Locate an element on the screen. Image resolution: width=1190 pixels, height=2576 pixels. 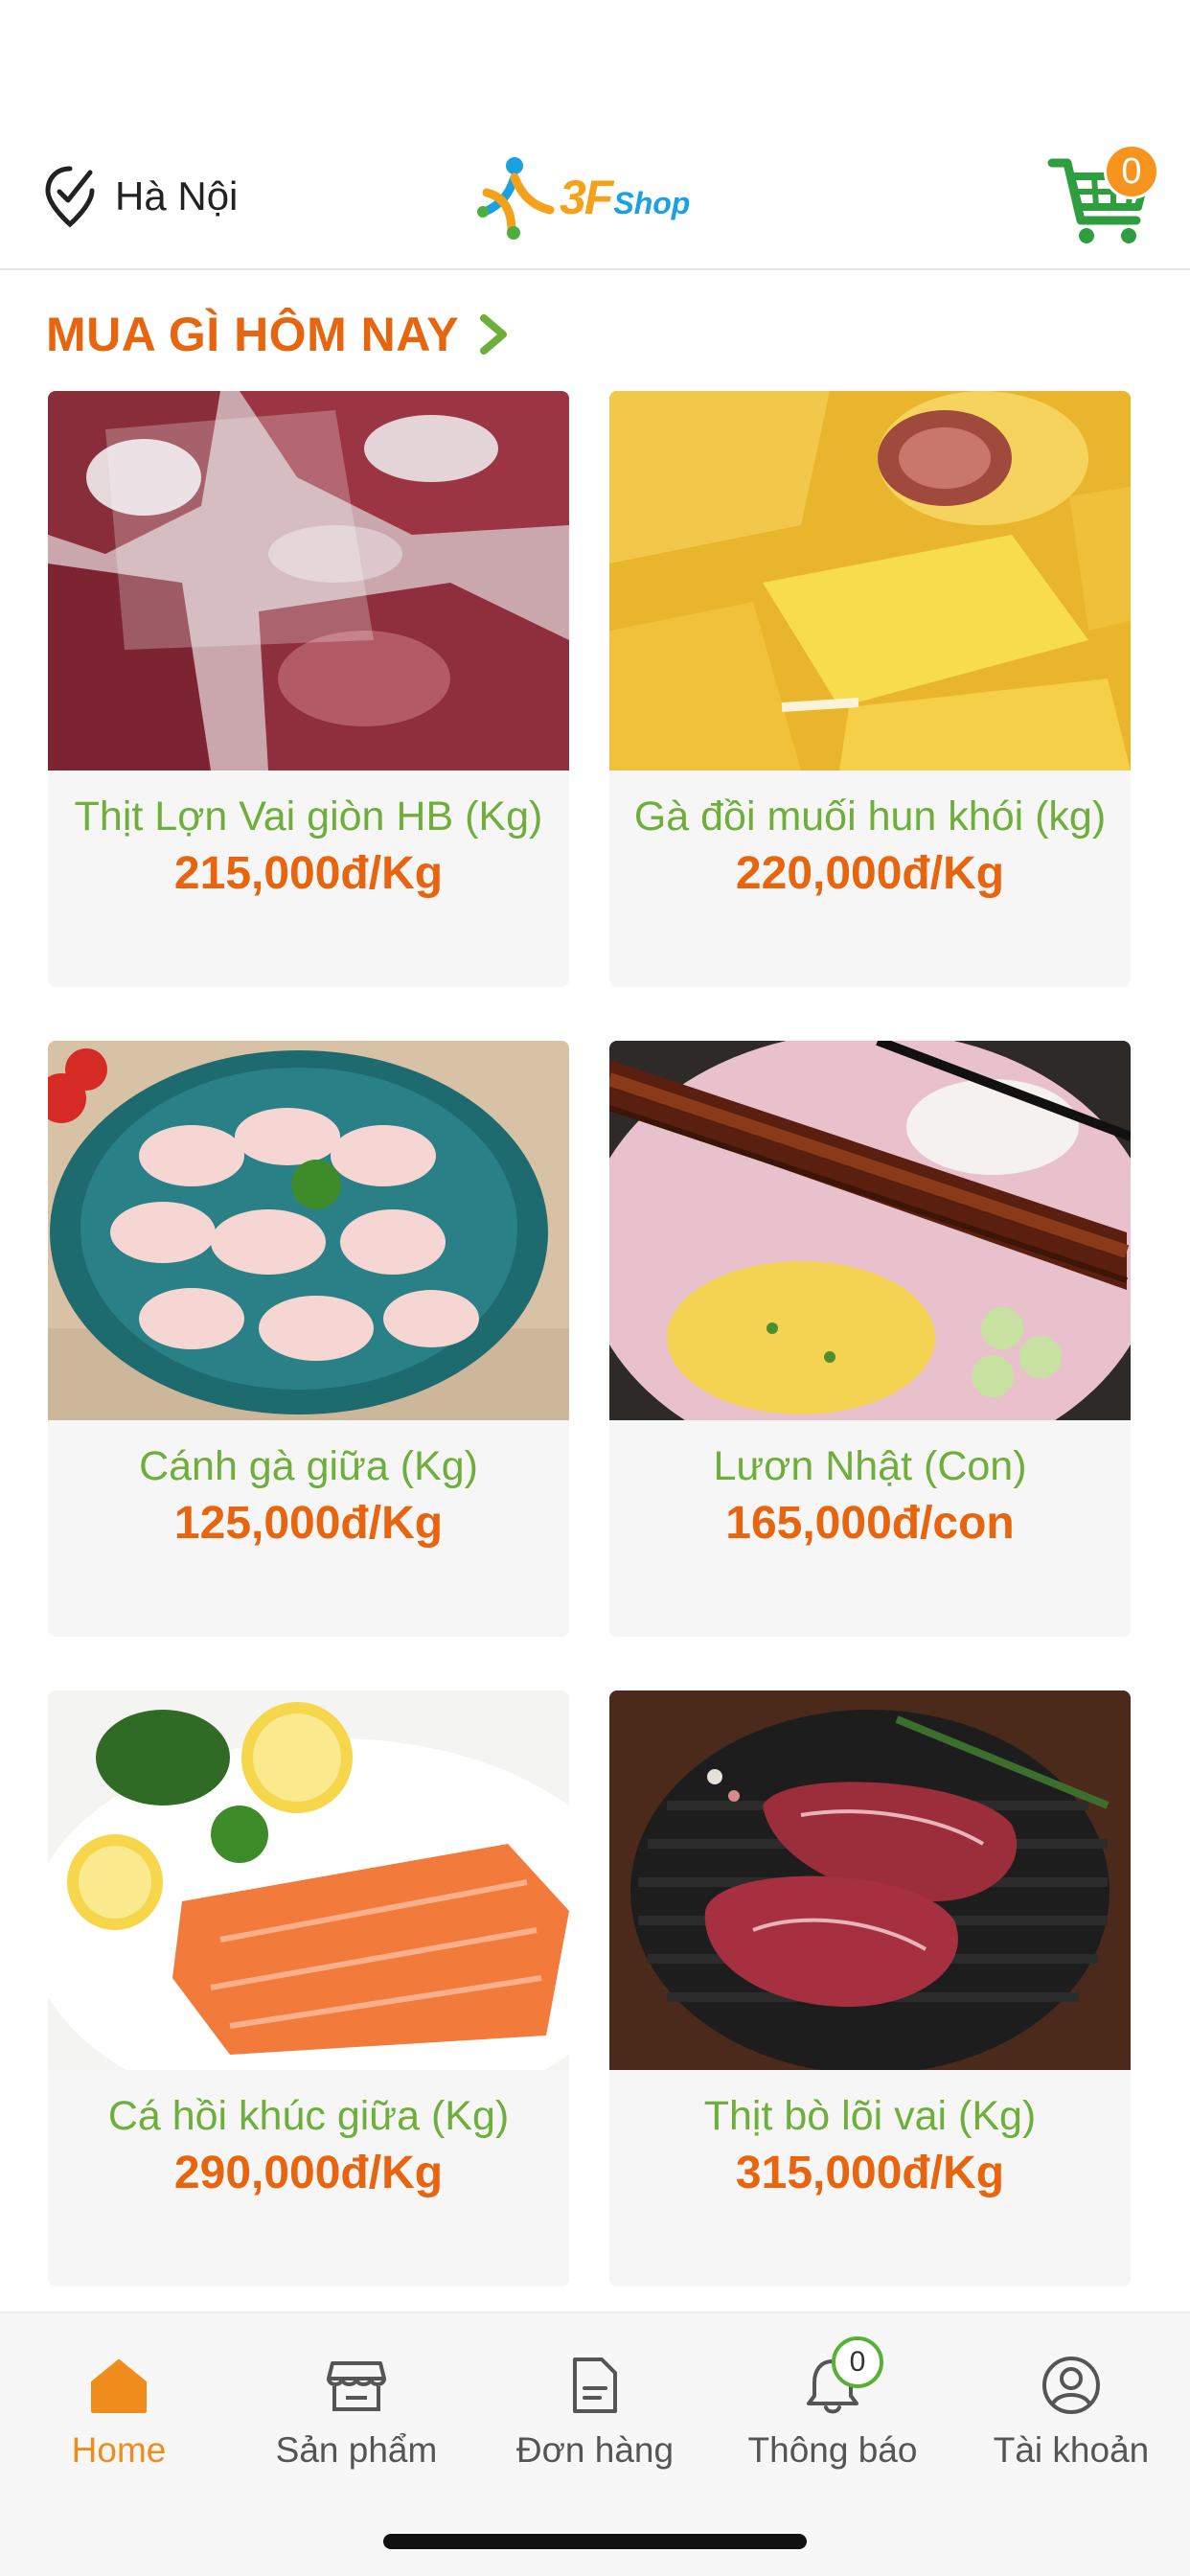
logo-text-shop: Shop is located at coordinates (652, 203).